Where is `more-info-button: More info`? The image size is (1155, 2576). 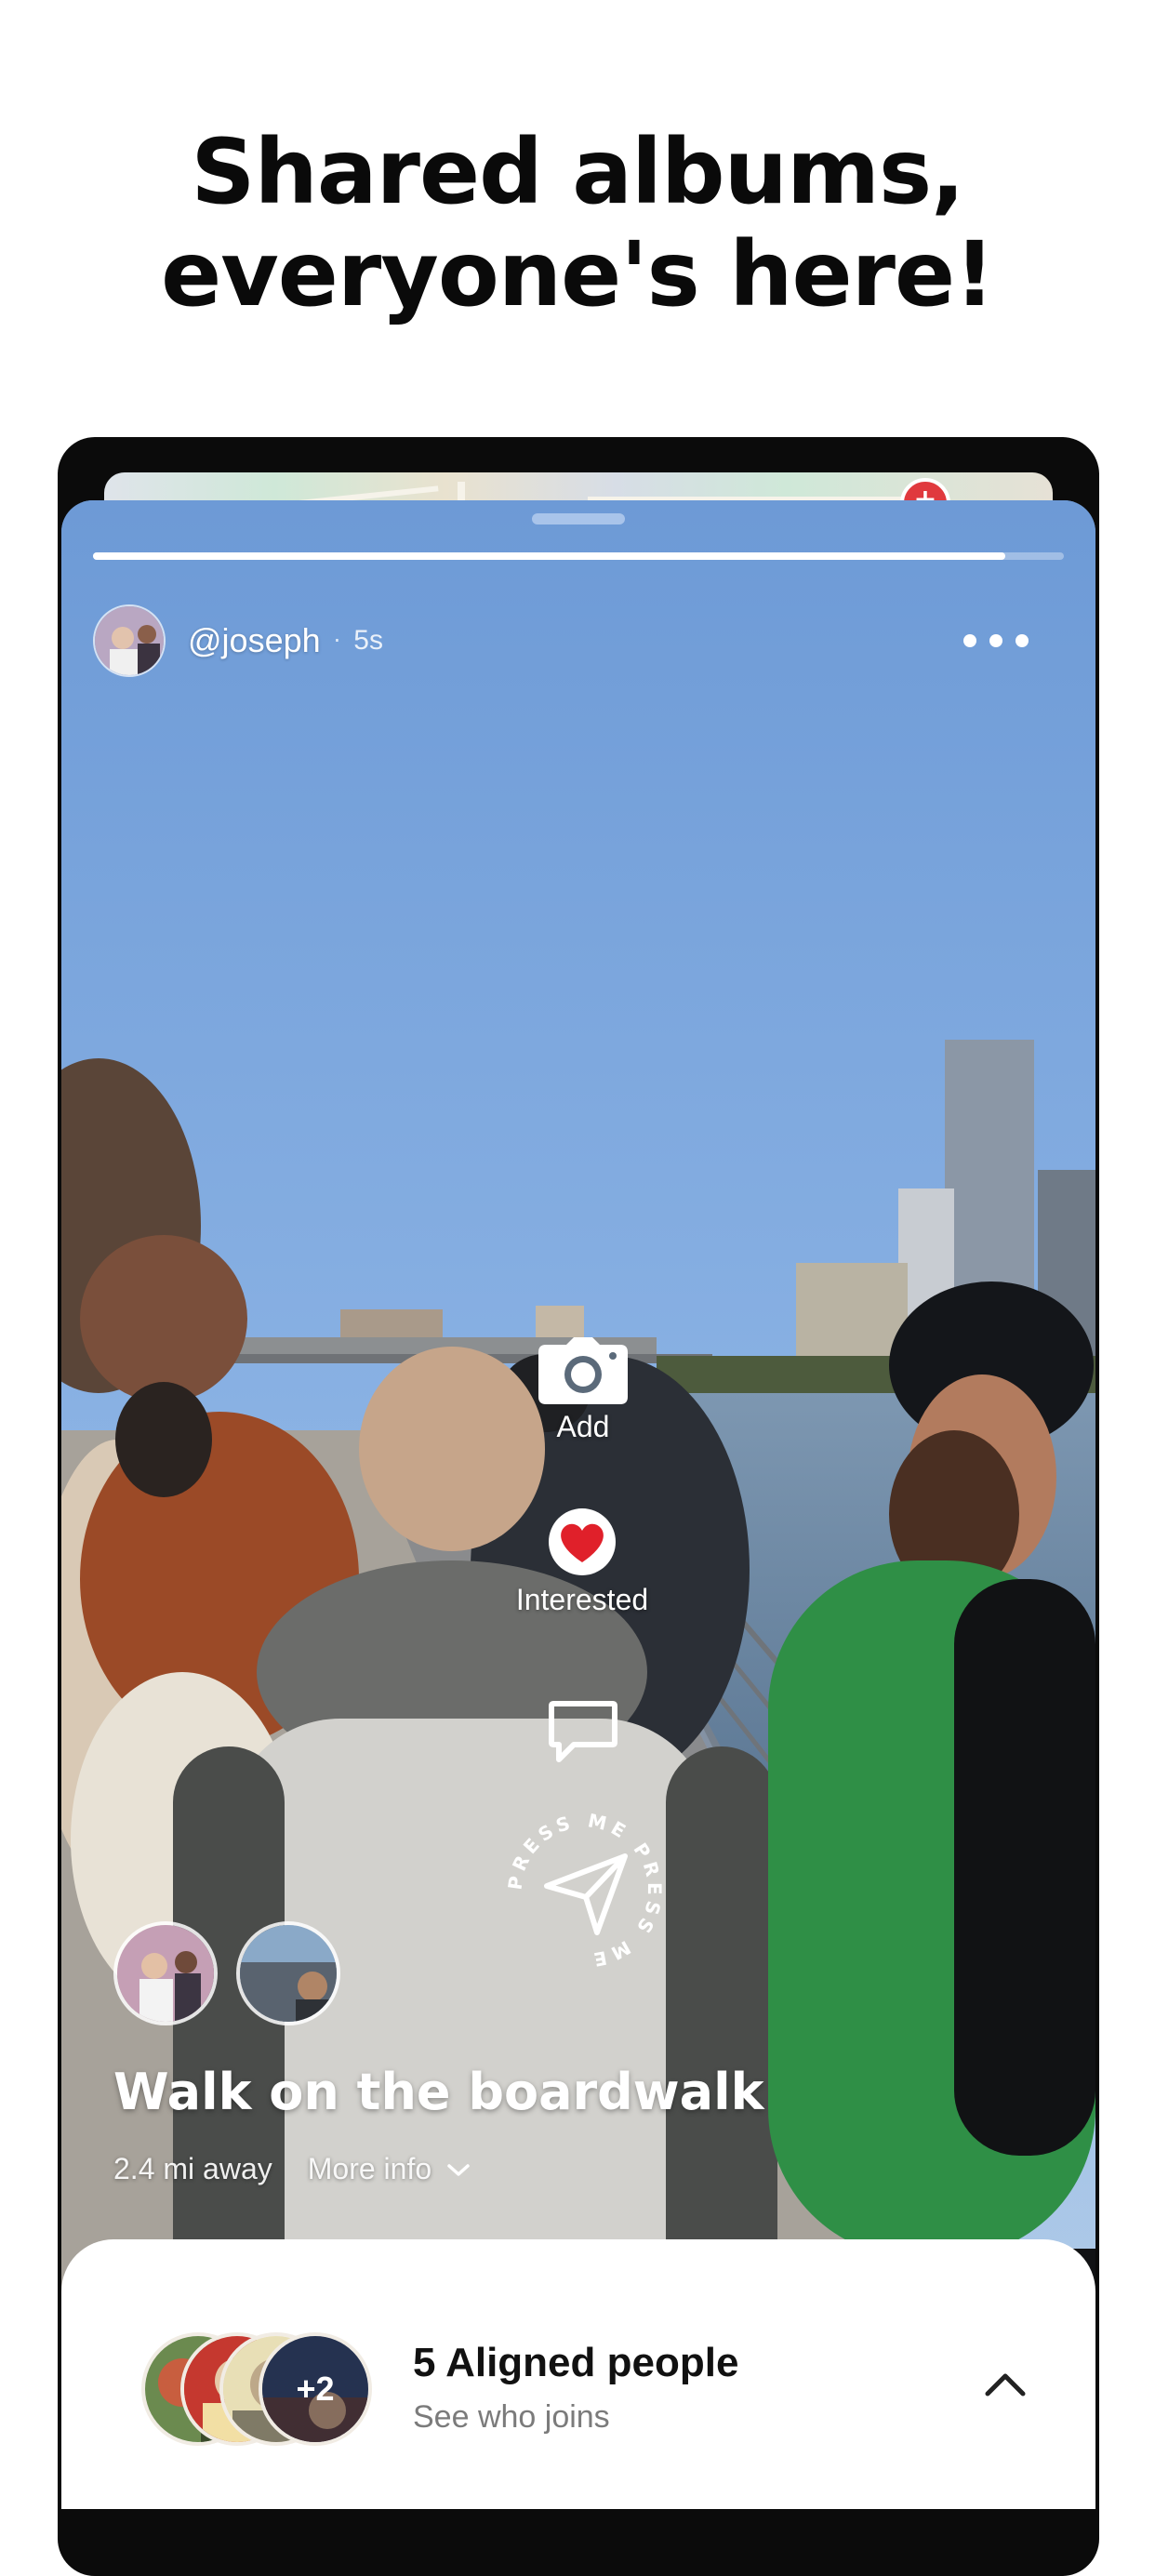
more-info-button: More info is located at coordinates (390, 2169).